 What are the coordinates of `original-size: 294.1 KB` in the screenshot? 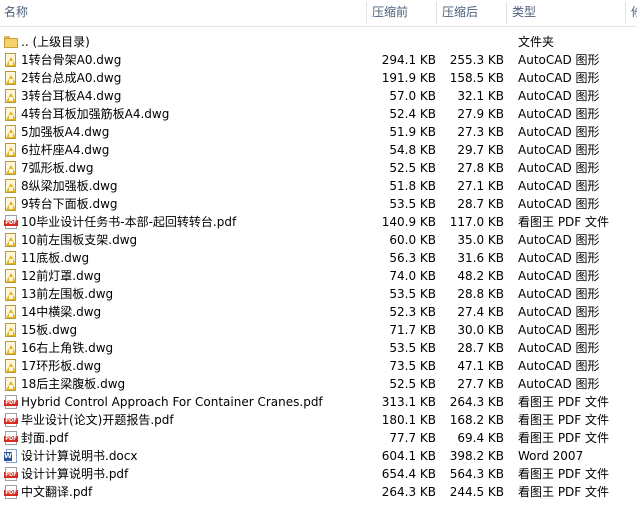 It's located at (408, 60).